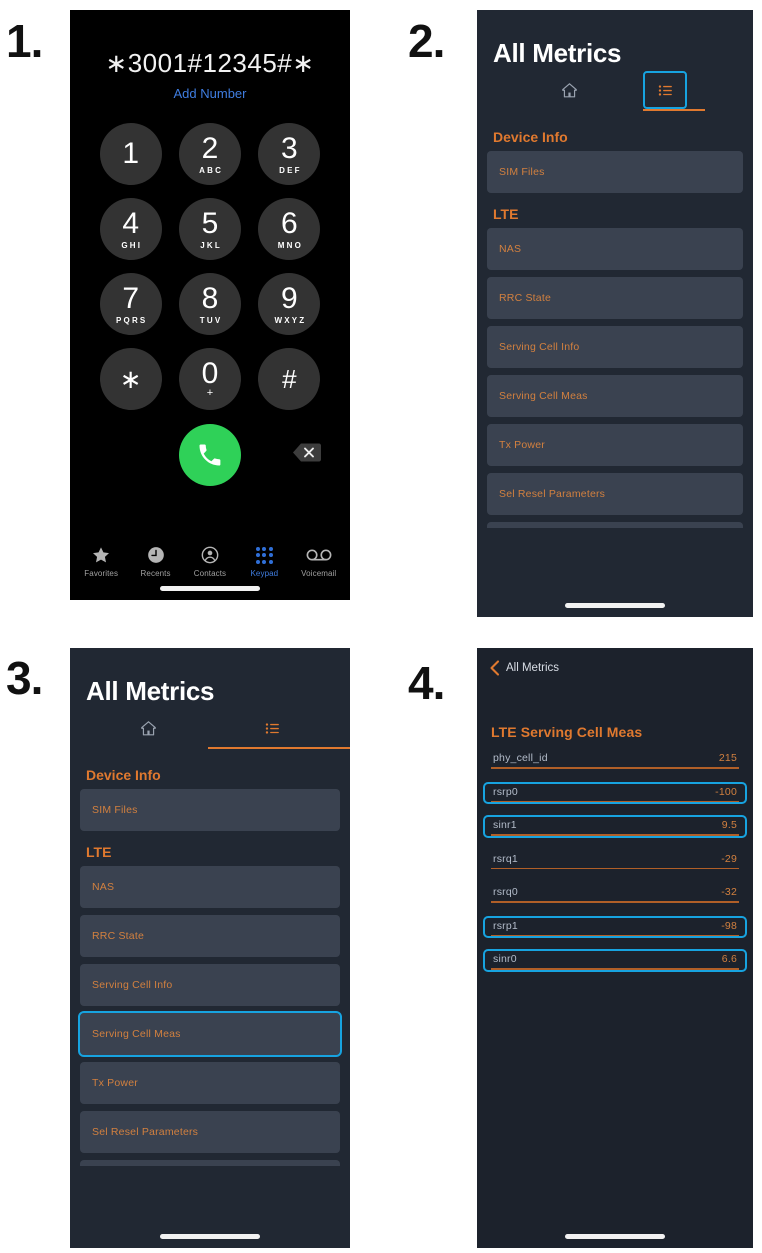 The height and width of the screenshot is (1253, 762). What do you see at coordinates (130, 304) in the screenshot?
I see `keypad-key-7: 7 PQRS` at bounding box center [130, 304].